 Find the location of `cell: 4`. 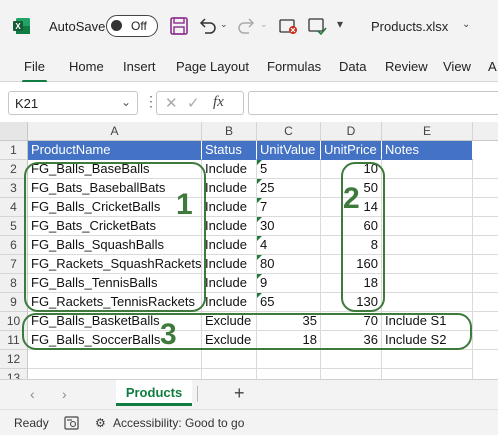

cell: 4 is located at coordinates (289, 245).